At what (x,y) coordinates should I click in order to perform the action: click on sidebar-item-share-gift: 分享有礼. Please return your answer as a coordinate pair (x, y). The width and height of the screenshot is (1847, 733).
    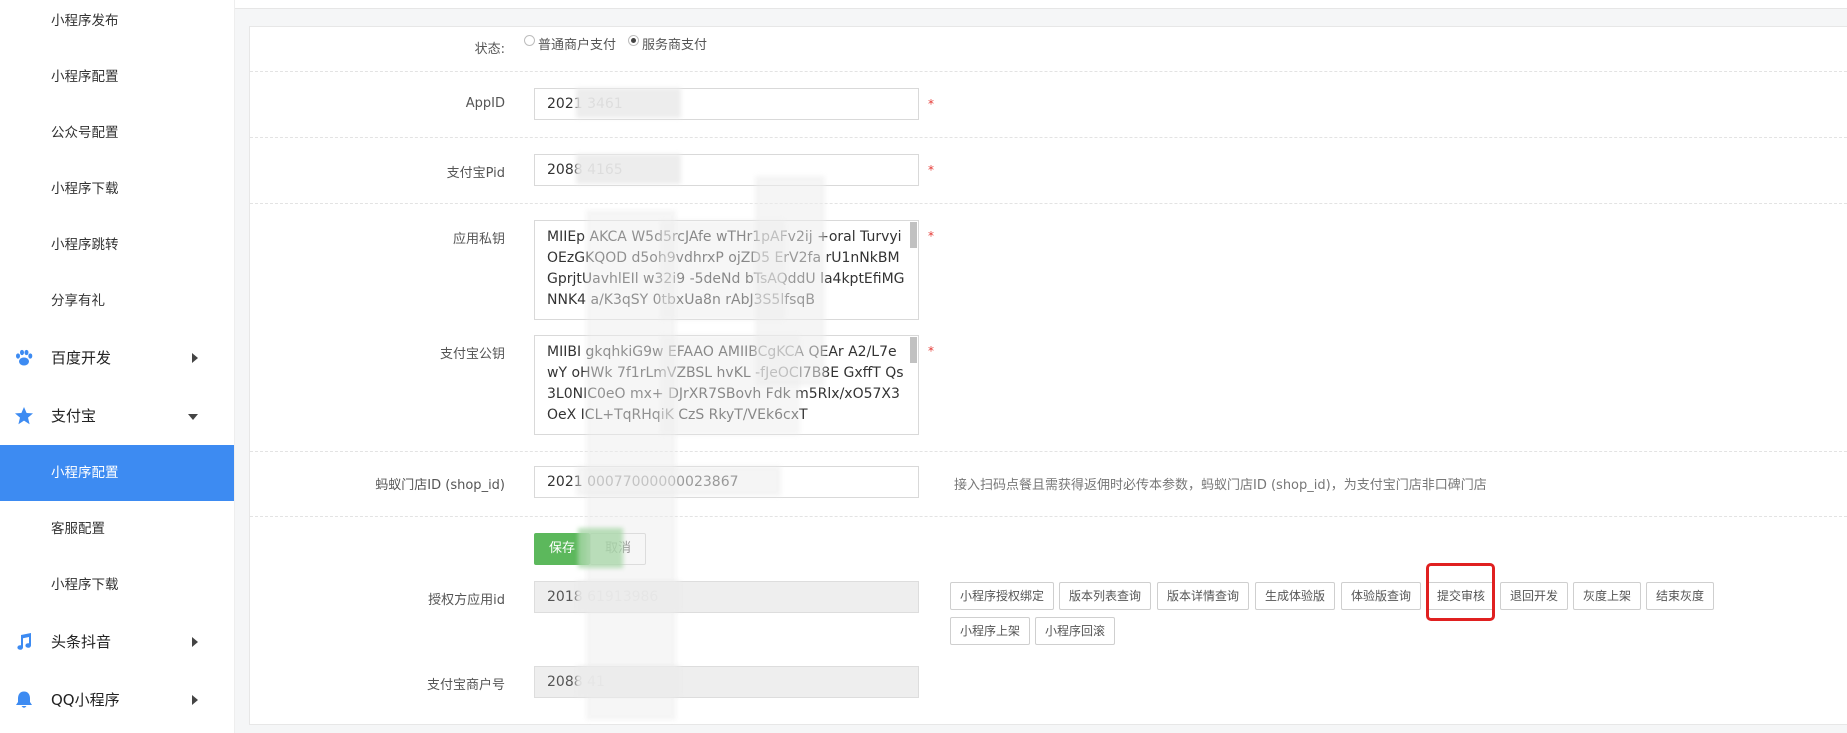
    Looking at the image, I should click on (117, 301).